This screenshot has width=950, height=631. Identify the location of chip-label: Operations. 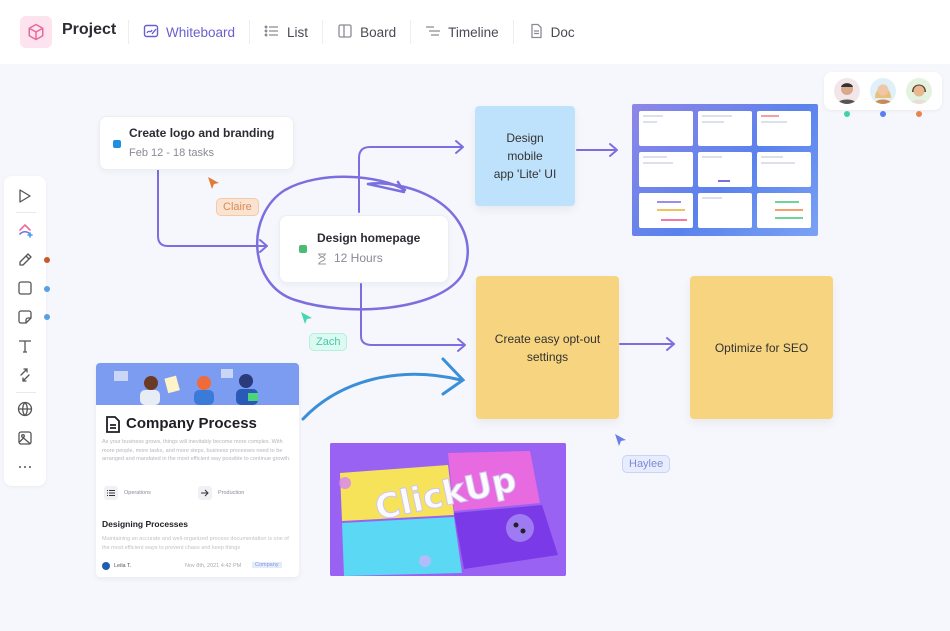
(137, 493).